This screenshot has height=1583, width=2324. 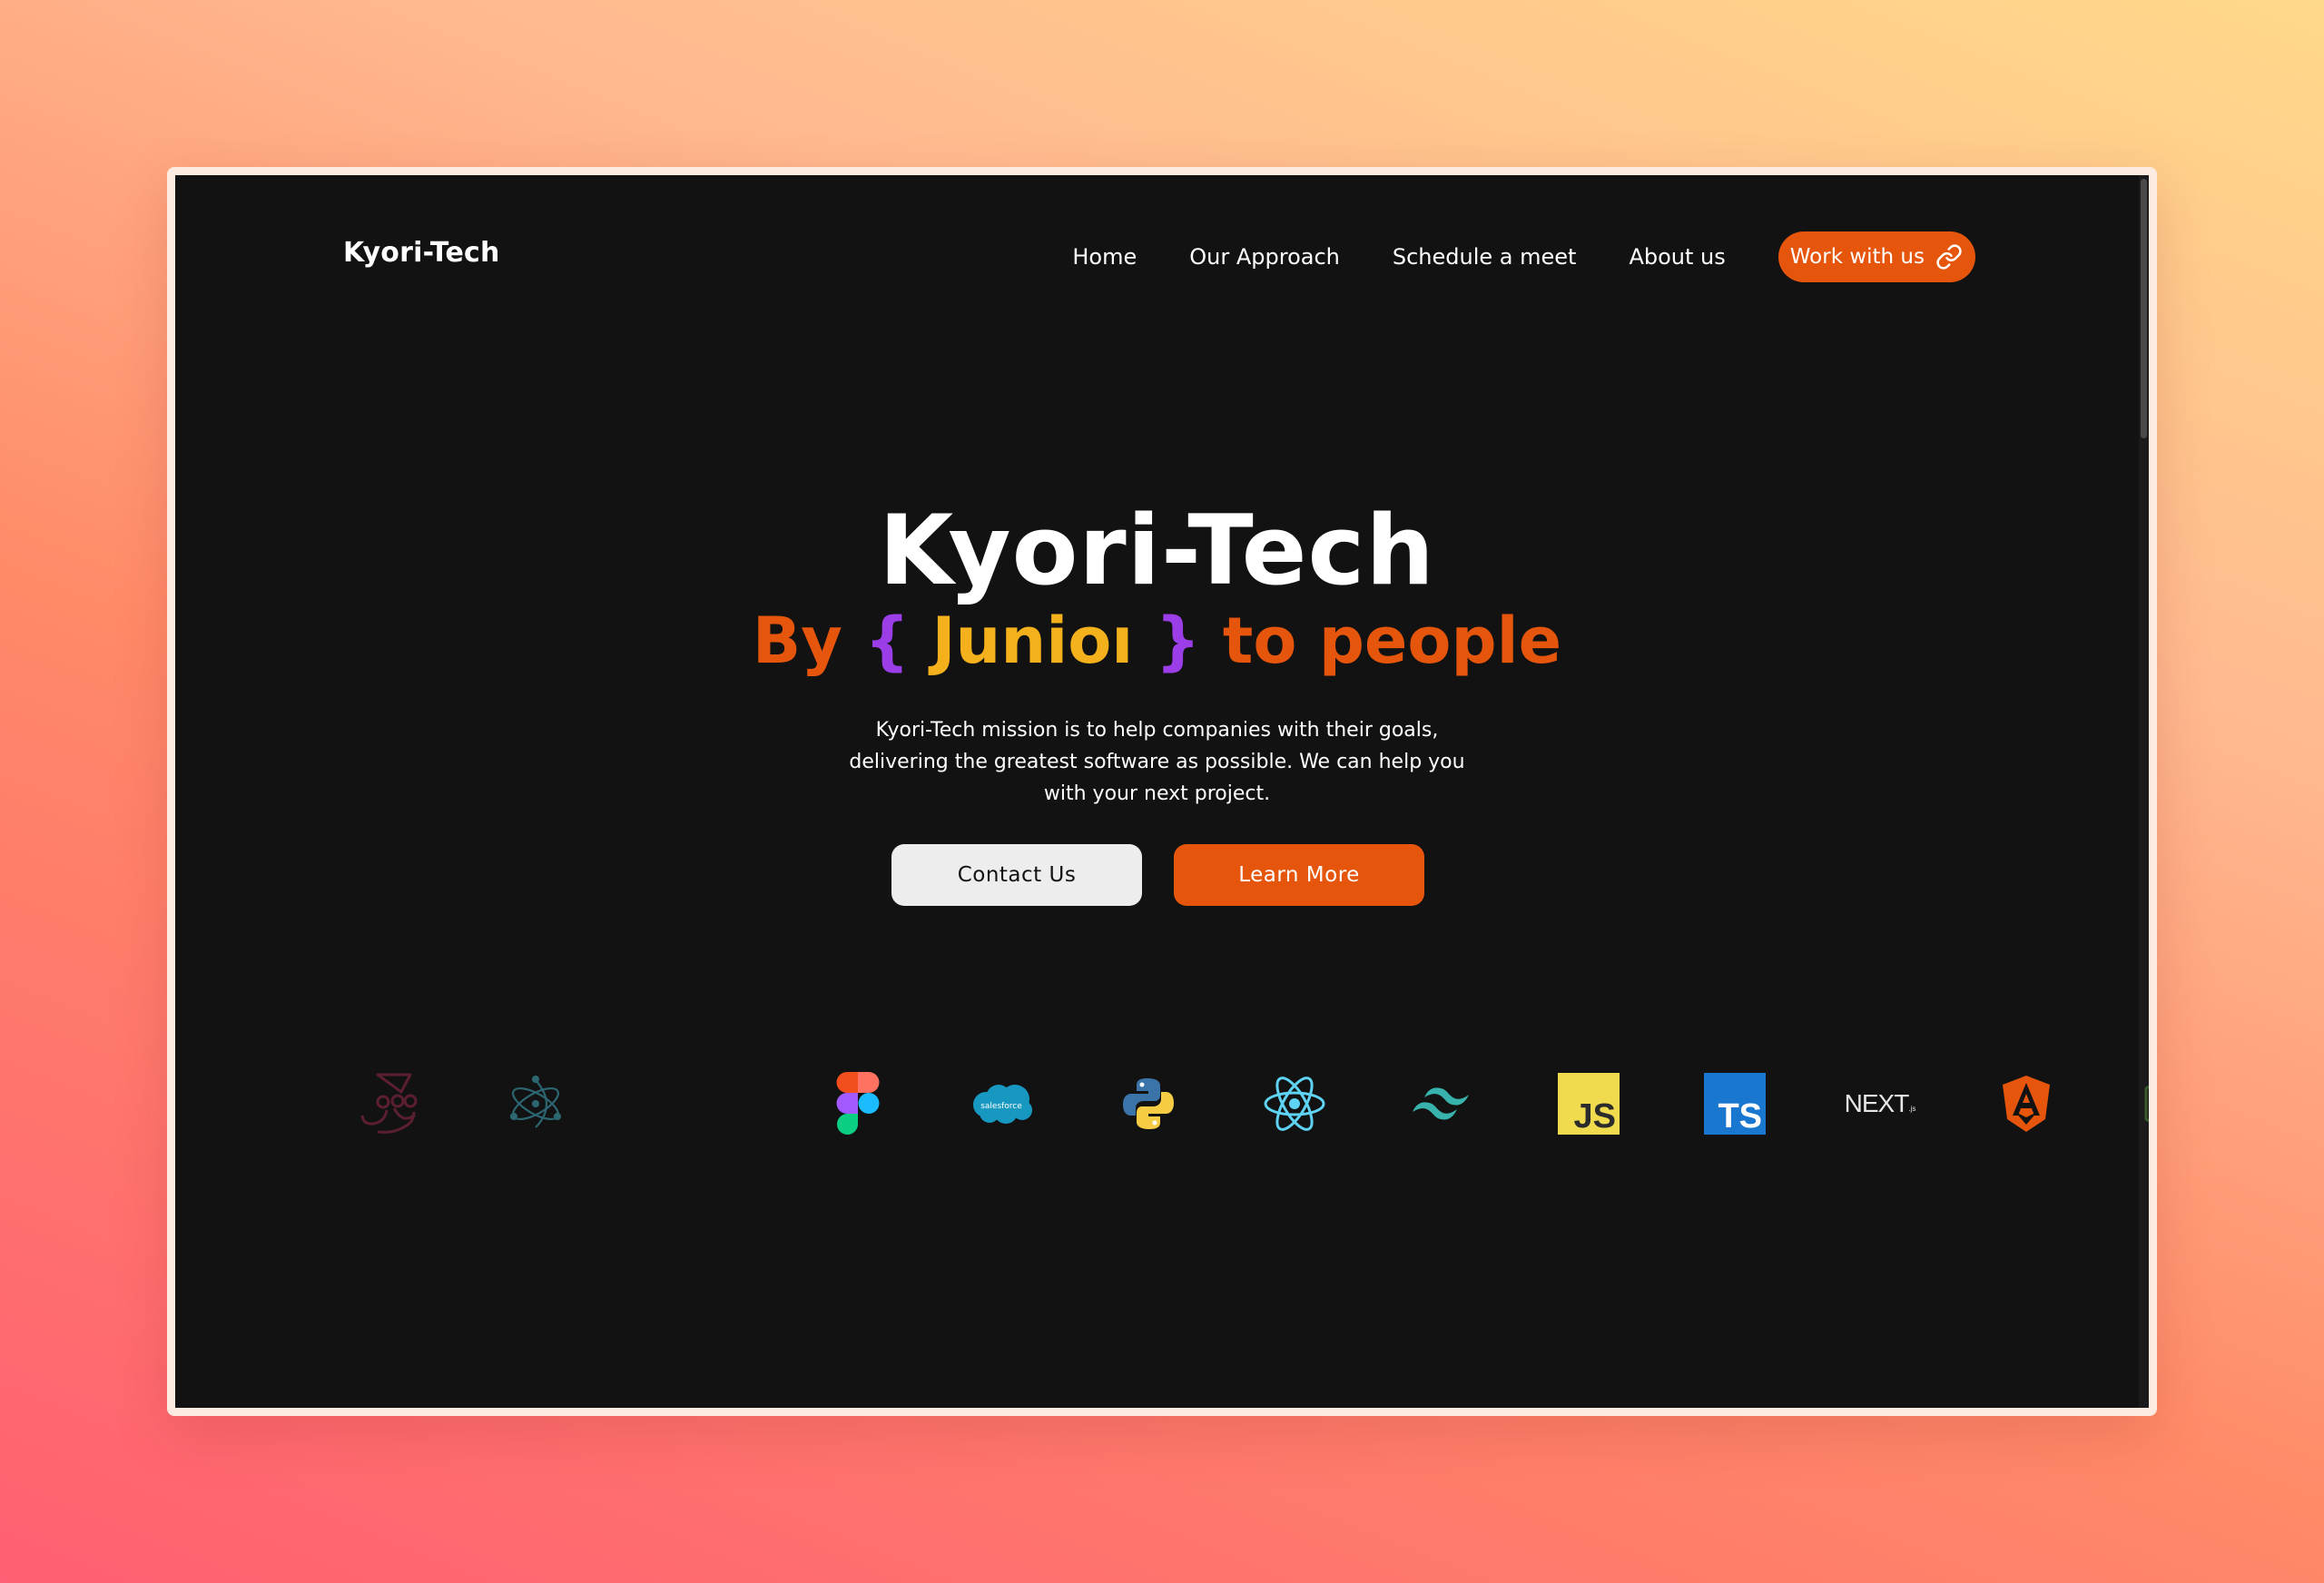 What do you see at coordinates (2144, 791) in the screenshot?
I see `vertical-scrollbar` at bounding box center [2144, 791].